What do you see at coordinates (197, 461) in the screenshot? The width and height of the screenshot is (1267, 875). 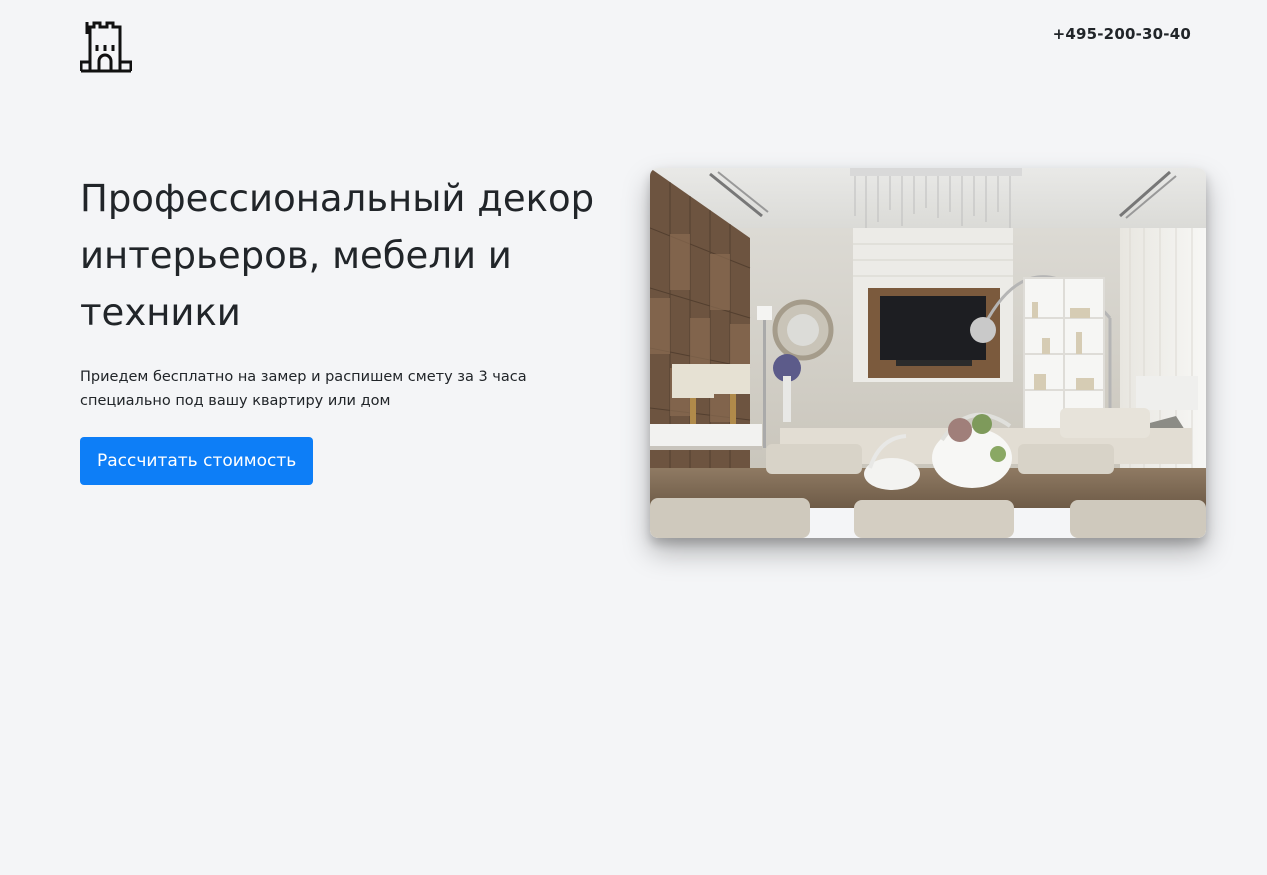 I see `calculate-cost-button: Рассчитать стоимость` at bounding box center [197, 461].